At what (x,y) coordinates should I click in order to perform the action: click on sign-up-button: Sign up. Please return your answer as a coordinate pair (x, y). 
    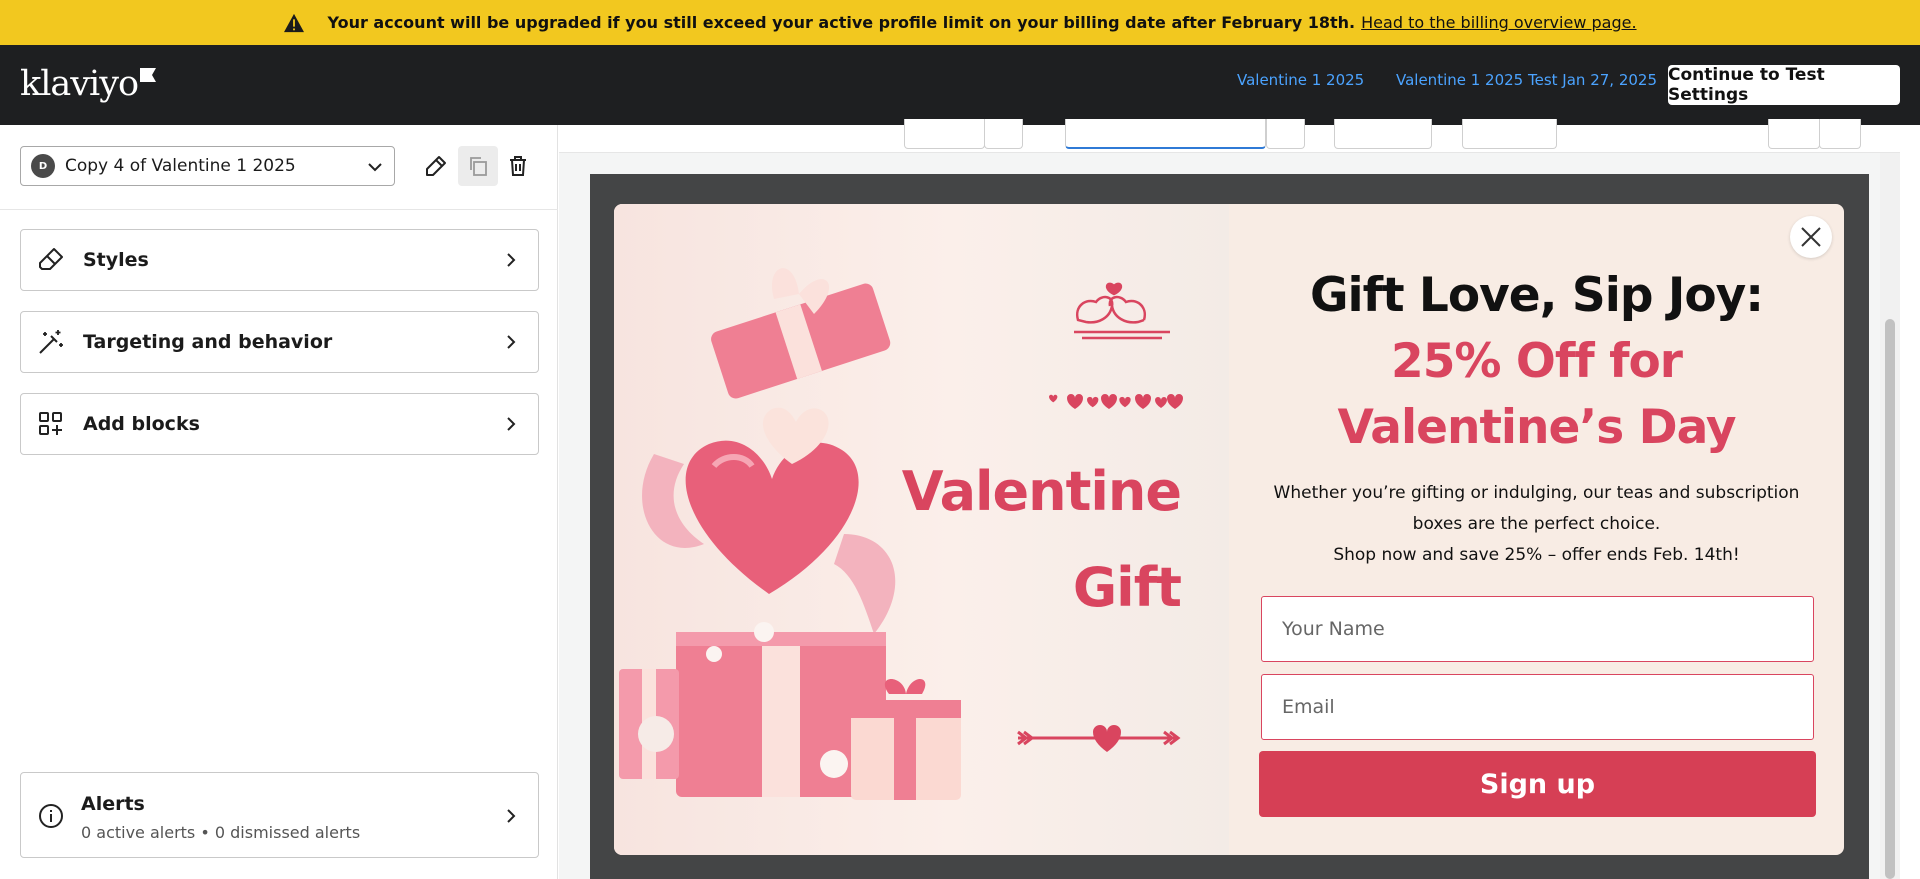
    Looking at the image, I should click on (1537, 784).